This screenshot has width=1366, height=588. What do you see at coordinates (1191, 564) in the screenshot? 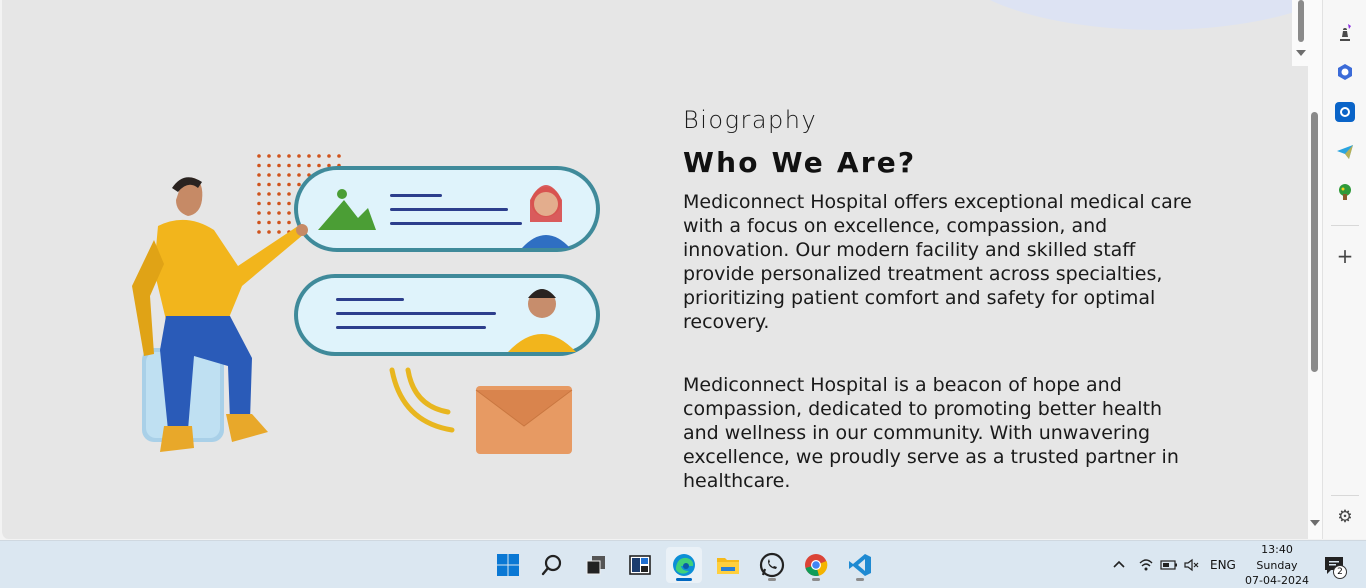
I see `volume-status` at bounding box center [1191, 564].